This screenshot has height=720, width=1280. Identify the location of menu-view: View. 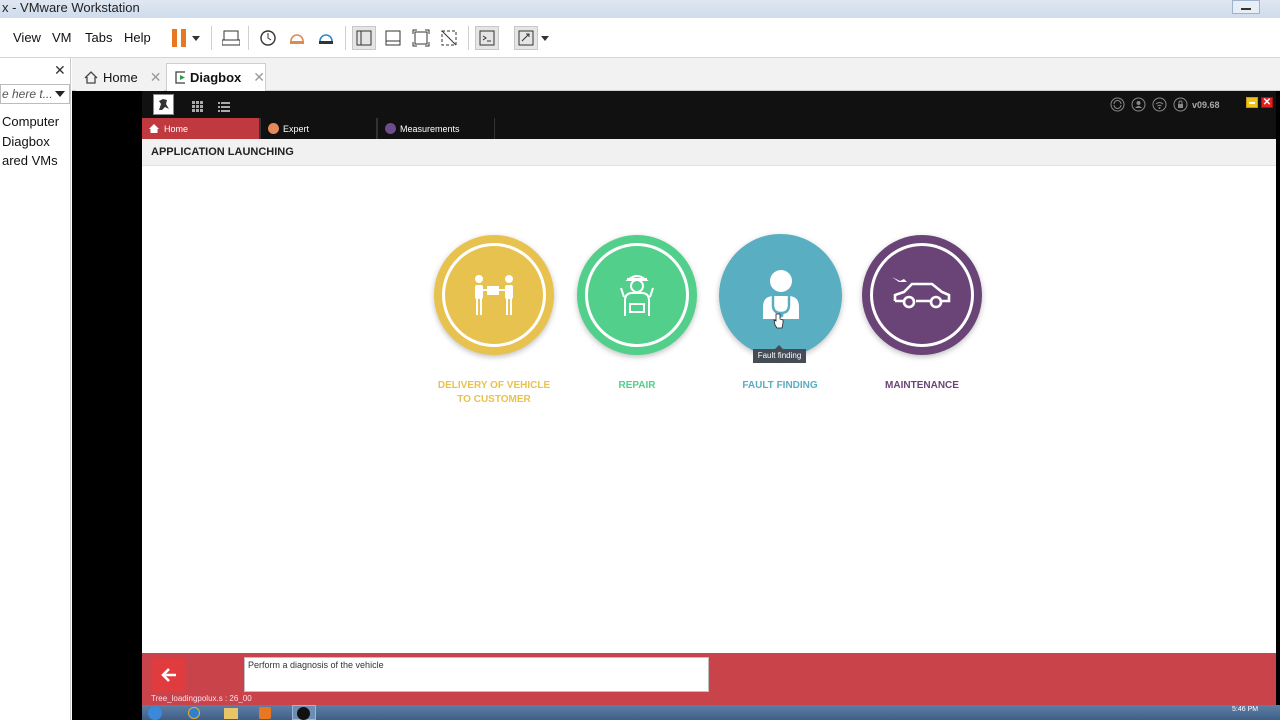
(27, 37).